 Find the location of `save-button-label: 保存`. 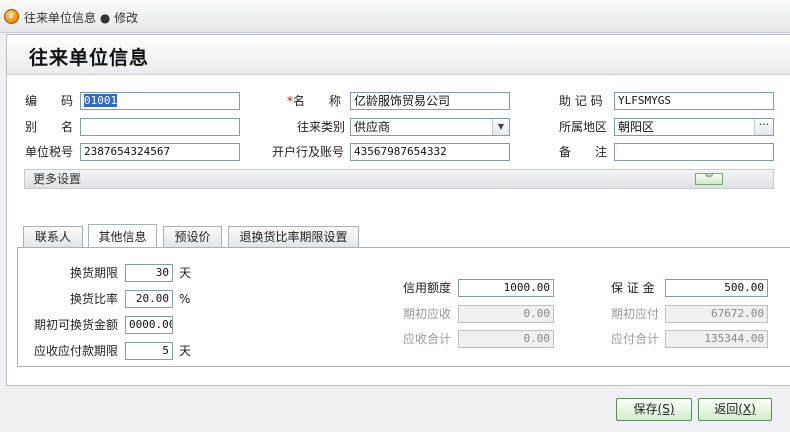

save-button-label: 保存 is located at coordinates (645, 409).